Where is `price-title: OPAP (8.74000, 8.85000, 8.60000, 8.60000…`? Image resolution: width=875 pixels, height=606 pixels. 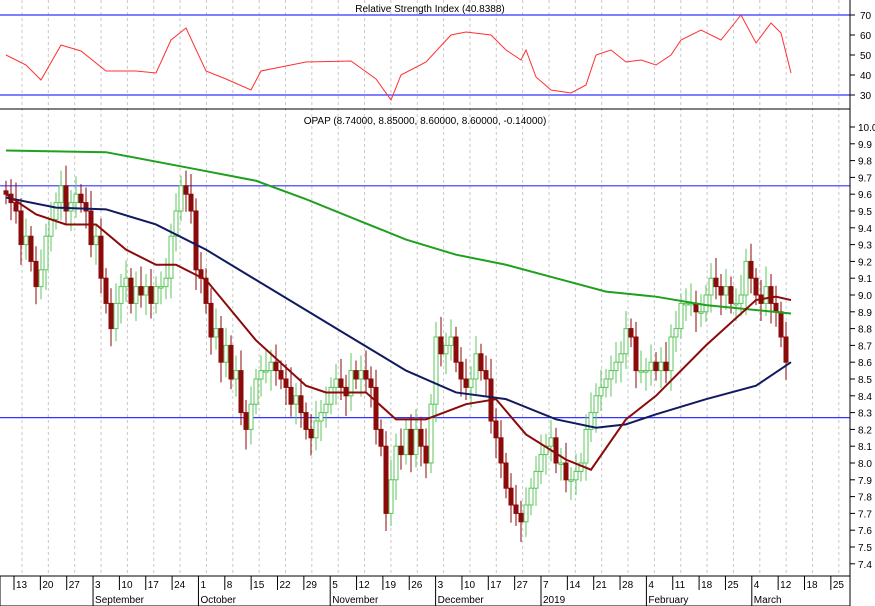
price-title: OPAP (8.74000, 8.85000, 8.60000, 8.60000… is located at coordinates (425, 121).